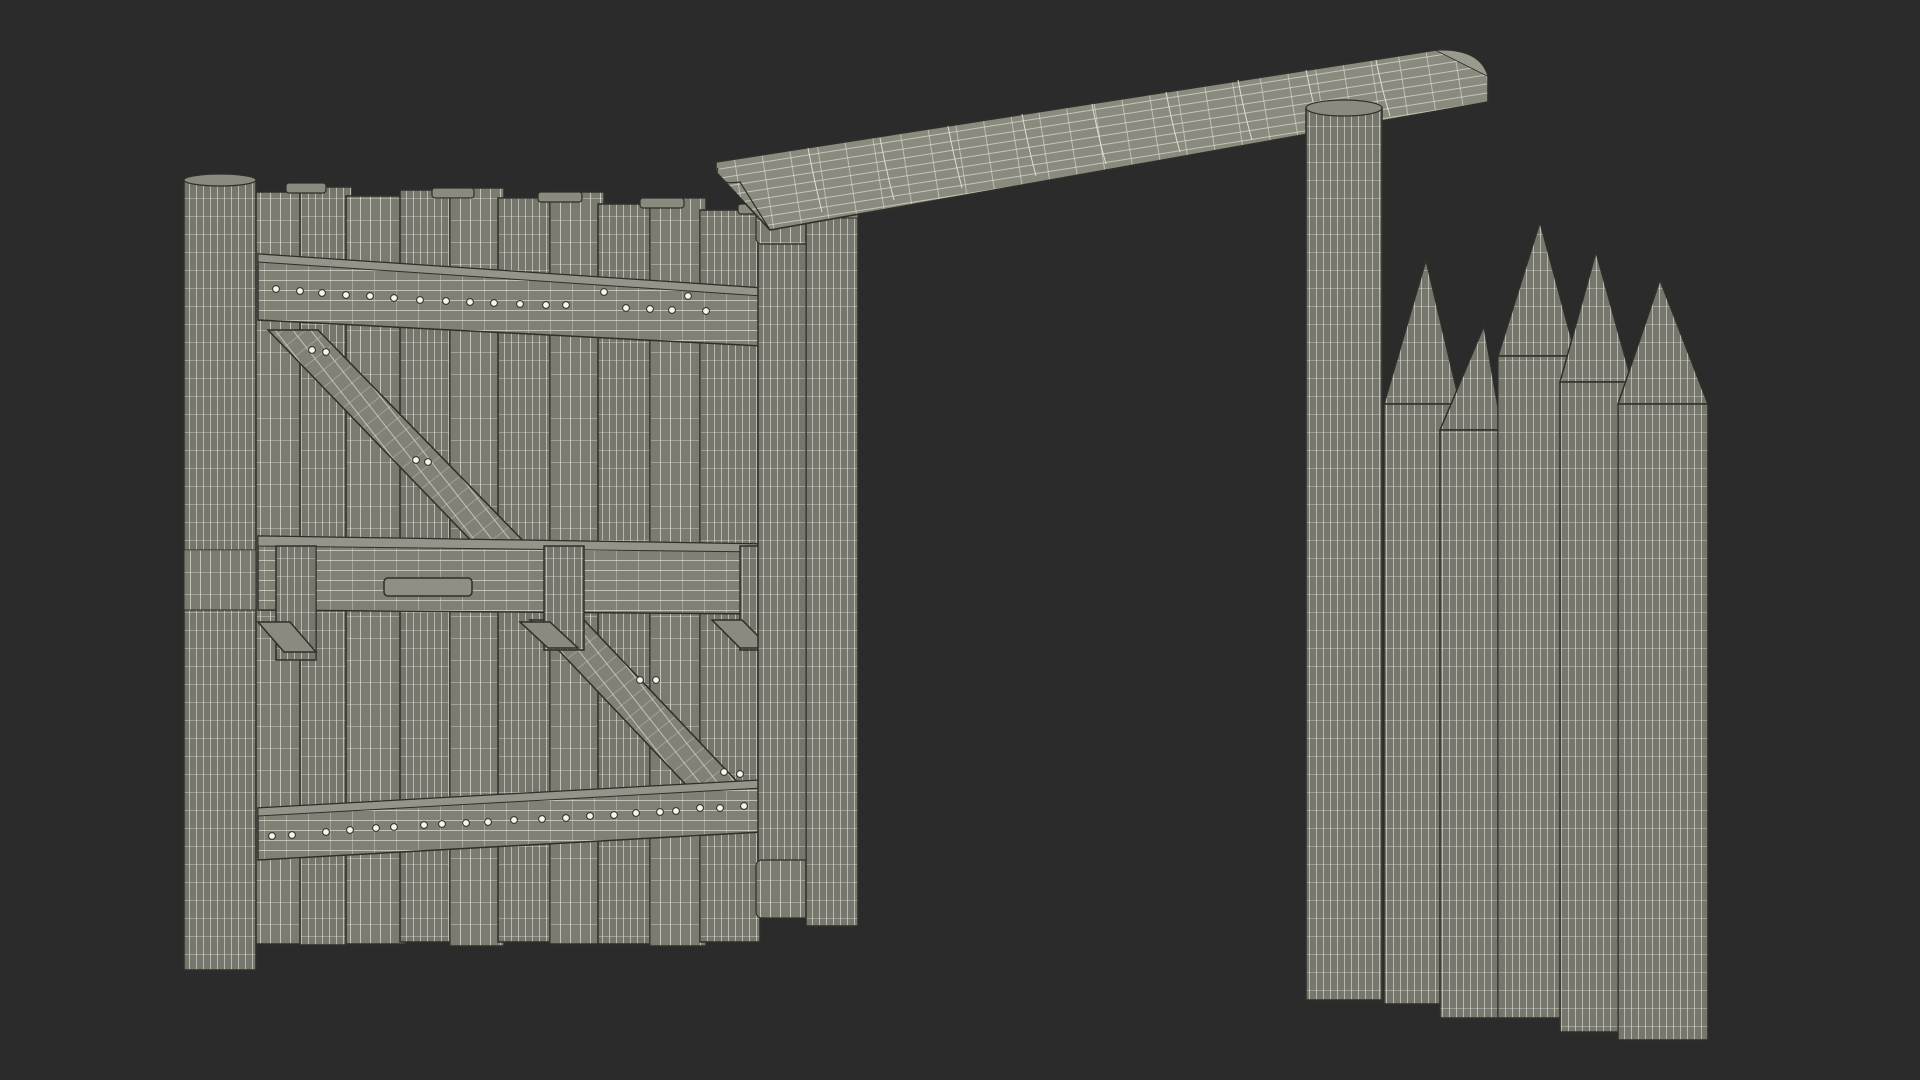 This screenshot has width=1920, height=1080. What do you see at coordinates (832, 557) in the screenshot?
I see `left-frame-post` at bounding box center [832, 557].